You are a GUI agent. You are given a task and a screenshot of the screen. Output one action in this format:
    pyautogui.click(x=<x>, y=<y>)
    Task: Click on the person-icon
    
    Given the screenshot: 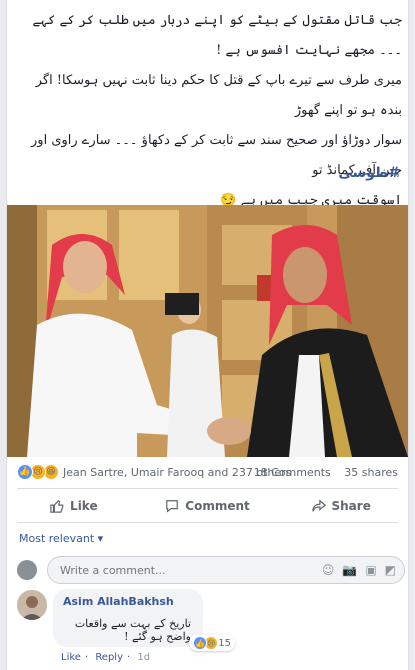 What is the action you would take?
    pyautogui.click(x=32, y=605)
    